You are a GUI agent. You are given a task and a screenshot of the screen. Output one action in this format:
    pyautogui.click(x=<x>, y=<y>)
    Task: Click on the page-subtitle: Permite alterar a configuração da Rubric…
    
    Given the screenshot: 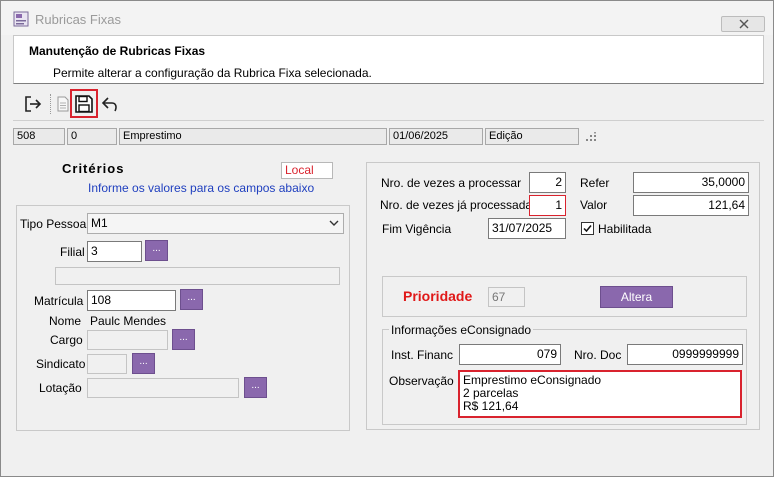 What is the action you would take?
    pyautogui.click(x=212, y=73)
    